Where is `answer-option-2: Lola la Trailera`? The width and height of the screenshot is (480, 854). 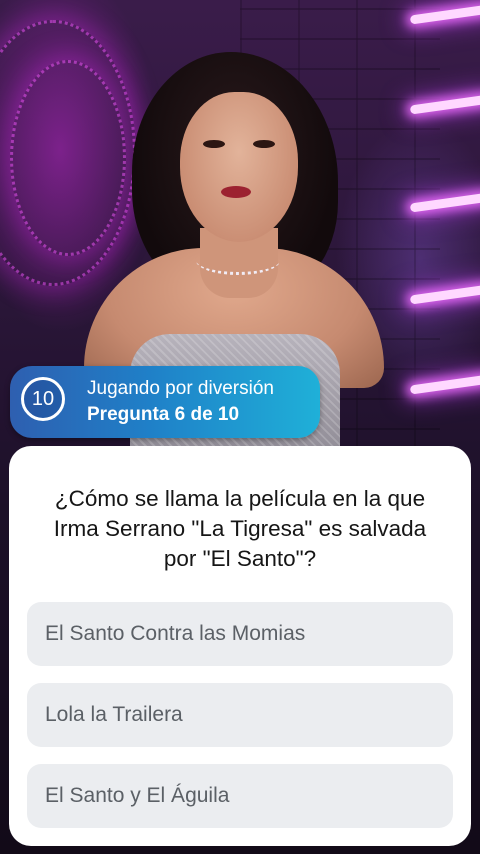
answer-option-2: Lola la Trailera is located at coordinates (240, 715).